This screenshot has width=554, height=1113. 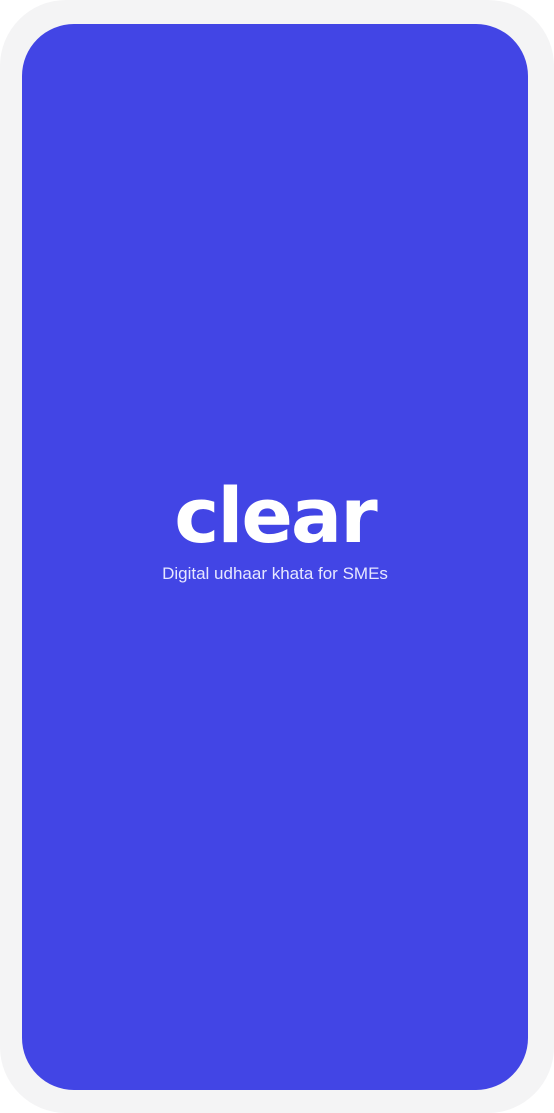 What do you see at coordinates (275, 515) in the screenshot?
I see `app-logo: clear` at bounding box center [275, 515].